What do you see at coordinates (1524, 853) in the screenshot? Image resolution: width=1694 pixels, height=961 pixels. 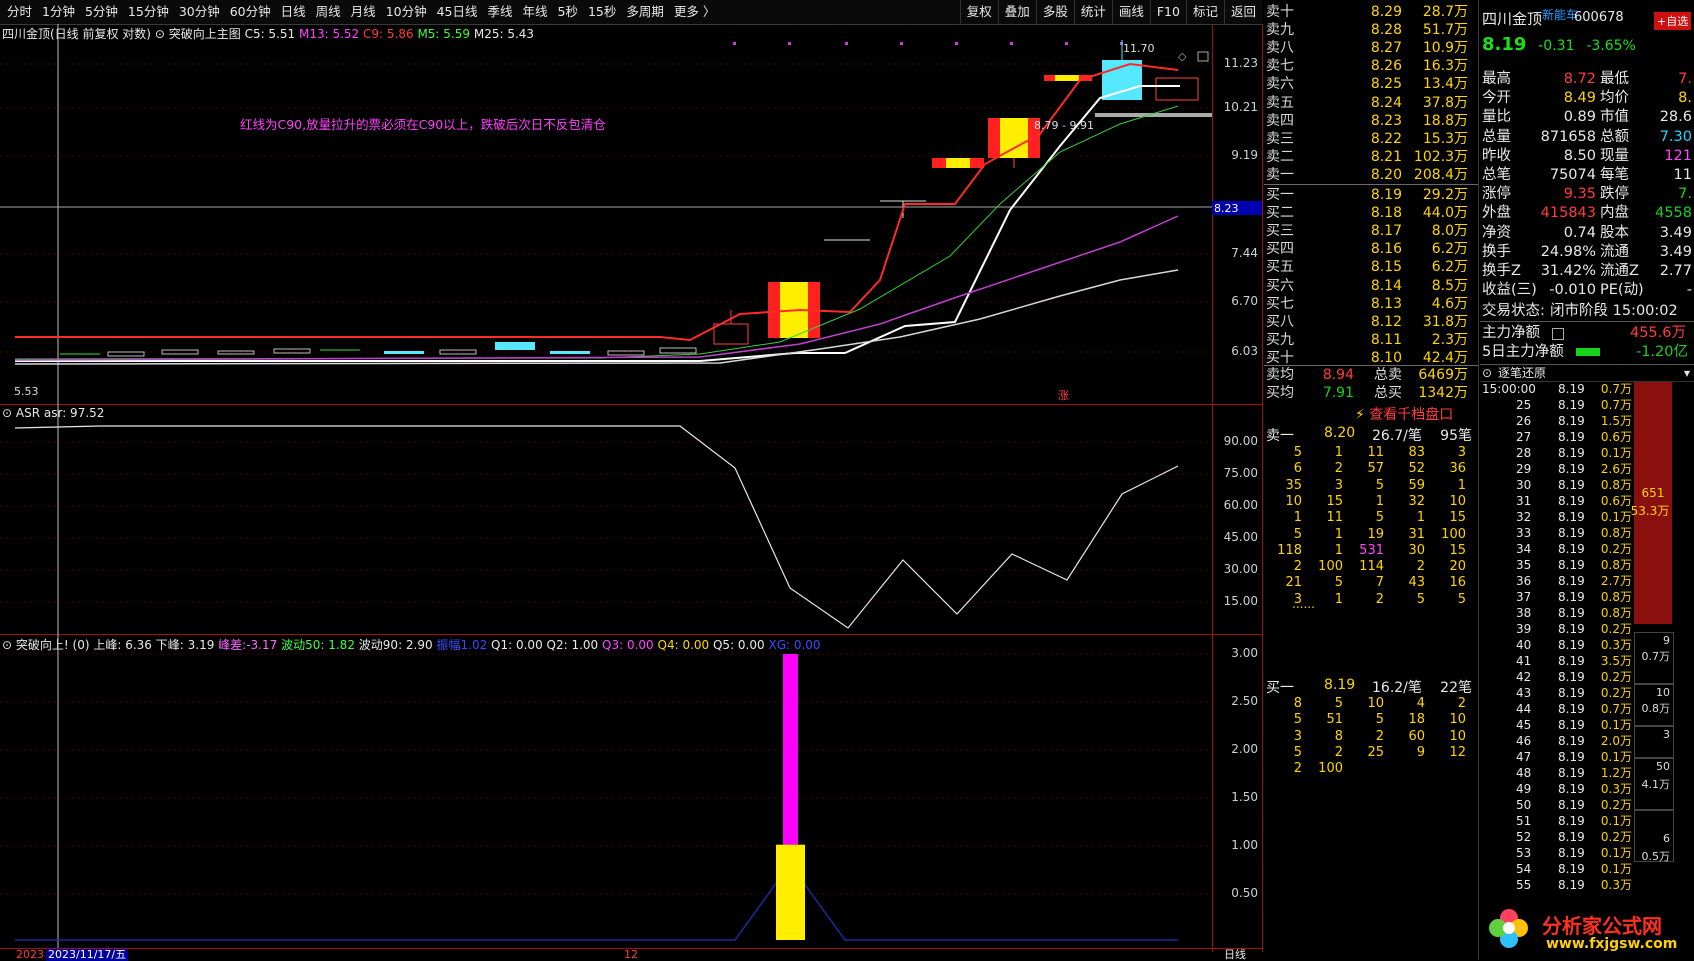 I see `tick-time: 53` at bounding box center [1524, 853].